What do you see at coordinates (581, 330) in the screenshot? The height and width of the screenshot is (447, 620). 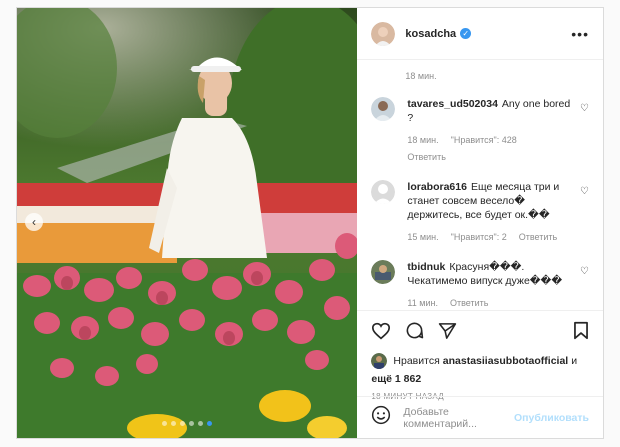 I see `save-icon` at bounding box center [581, 330].